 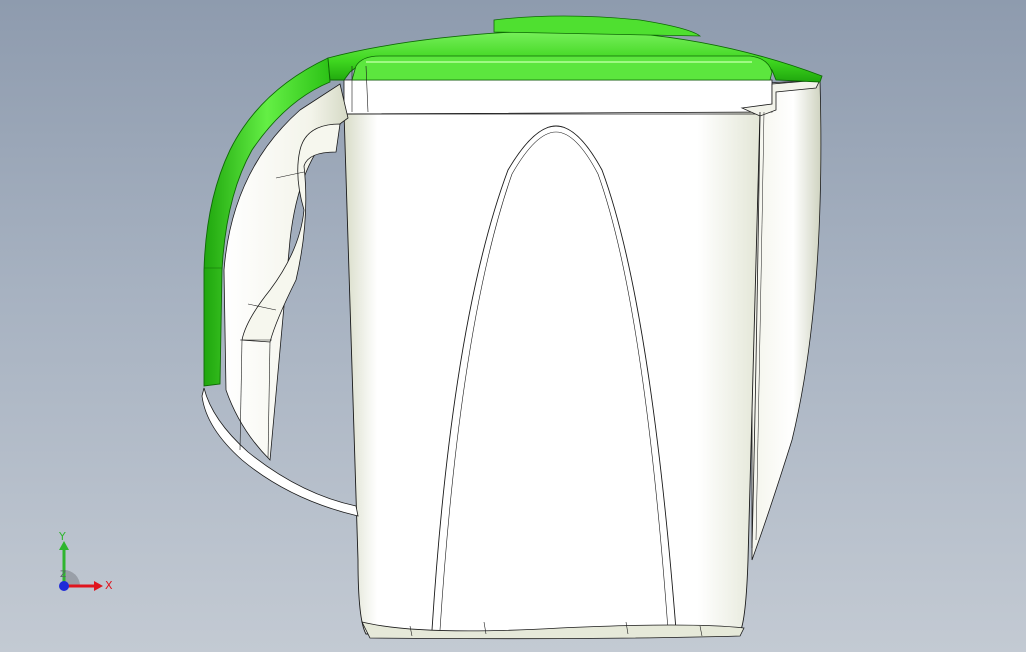 I want to click on z-axis-dot, so click(x=64, y=586).